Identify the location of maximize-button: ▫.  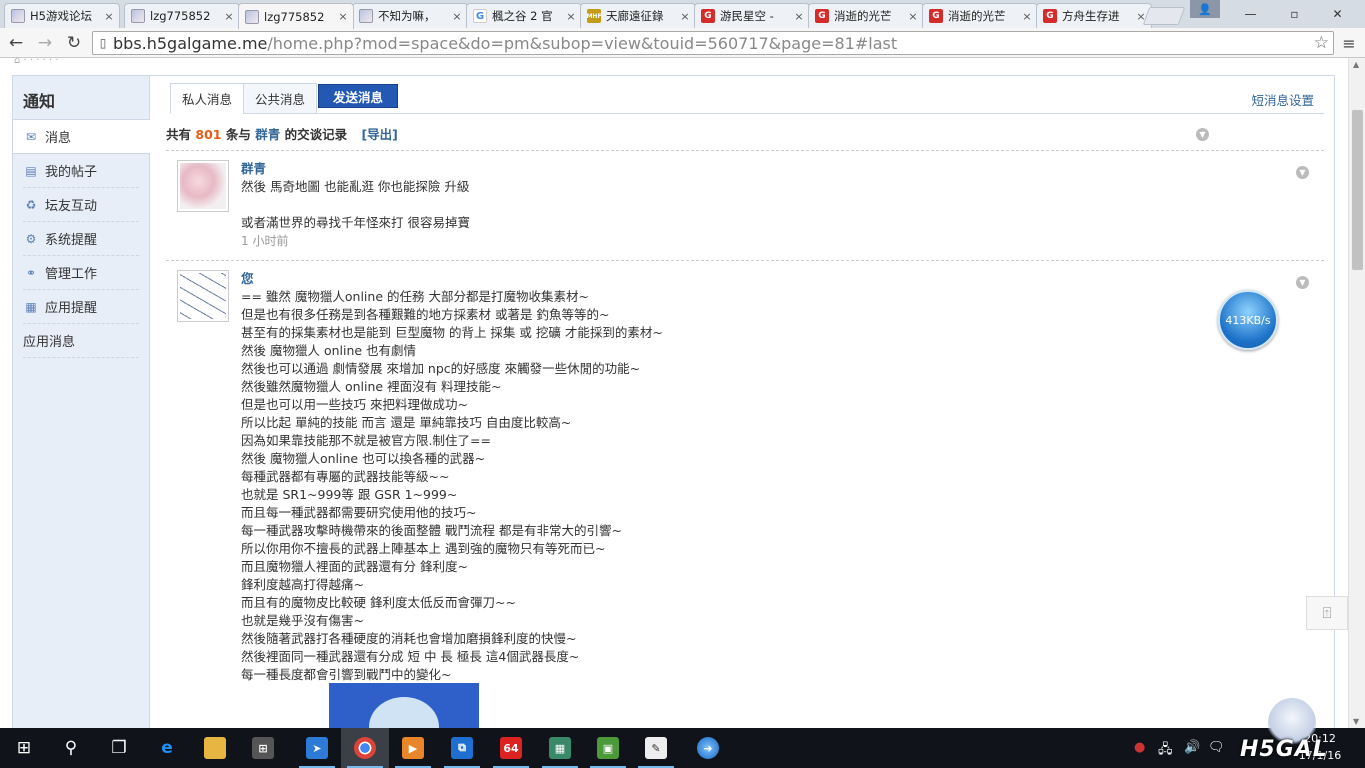
(1294, 14).